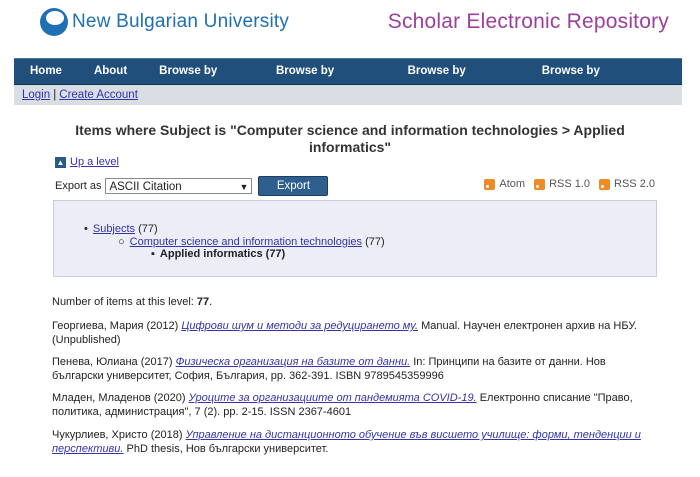  I want to click on export-form: Export as ASCII Citation ▼ Export, so click(192, 186).